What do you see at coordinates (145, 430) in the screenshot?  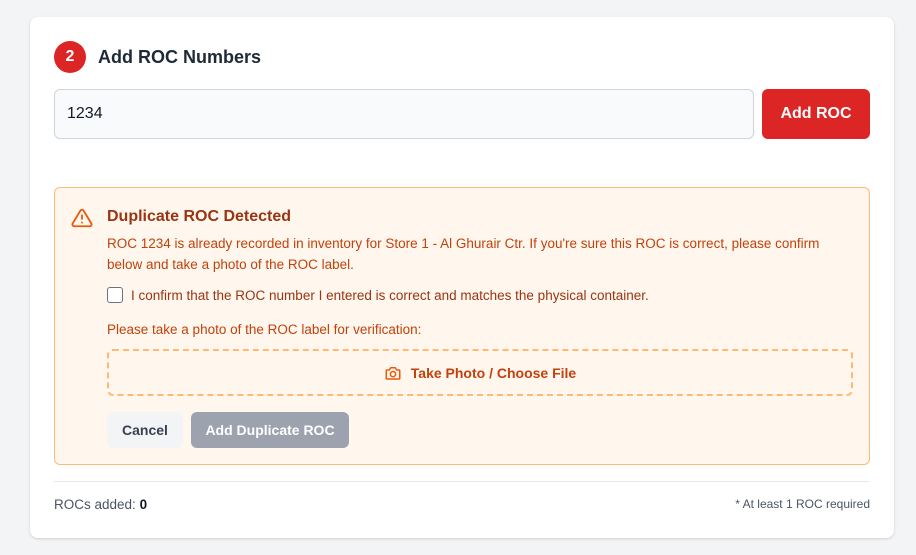 I see `cancel-button: Cancel` at bounding box center [145, 430].